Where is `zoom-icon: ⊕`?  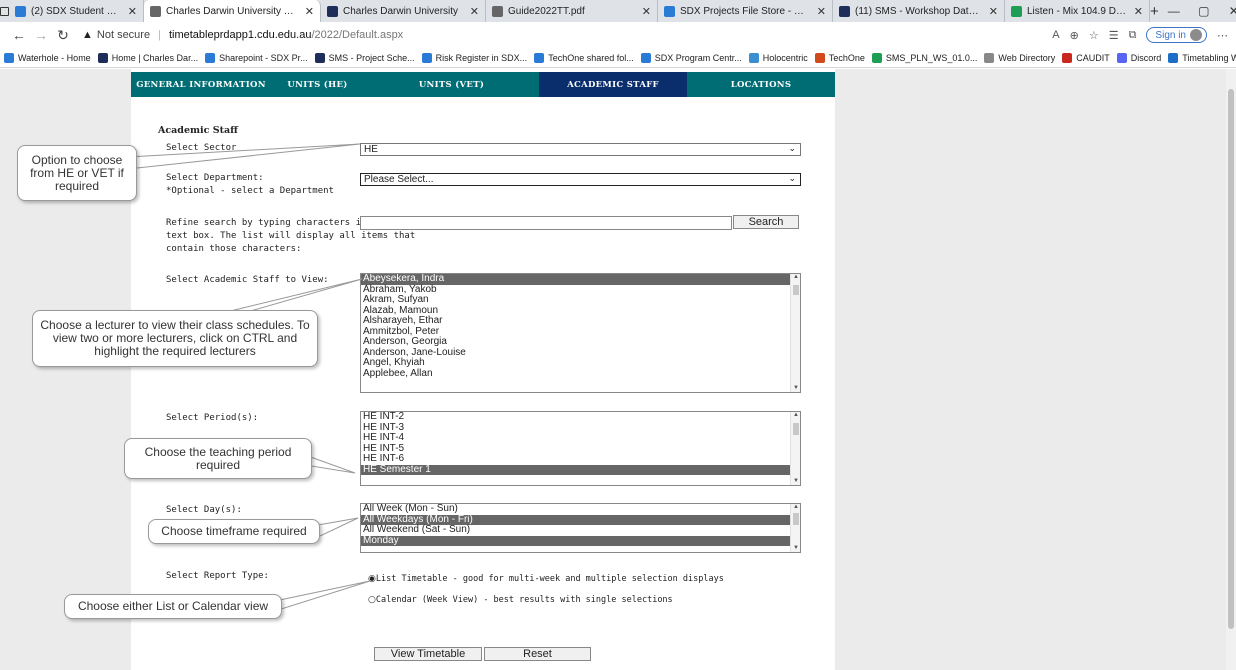 zoom-icon: ⊕ is located at coordinates (1074, 35).